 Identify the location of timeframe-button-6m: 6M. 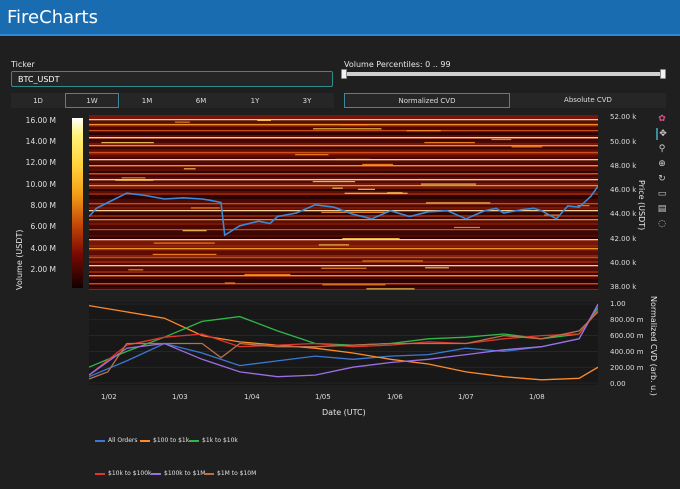
(201, 100).